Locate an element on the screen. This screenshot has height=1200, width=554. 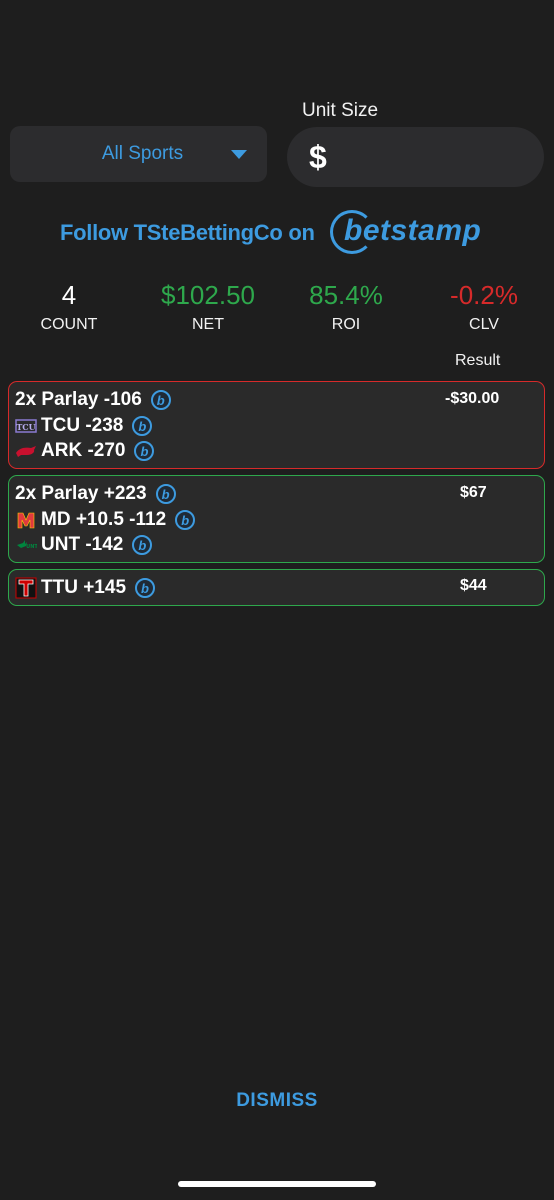
stat-value: 4 is located at coordinates (69, 295).